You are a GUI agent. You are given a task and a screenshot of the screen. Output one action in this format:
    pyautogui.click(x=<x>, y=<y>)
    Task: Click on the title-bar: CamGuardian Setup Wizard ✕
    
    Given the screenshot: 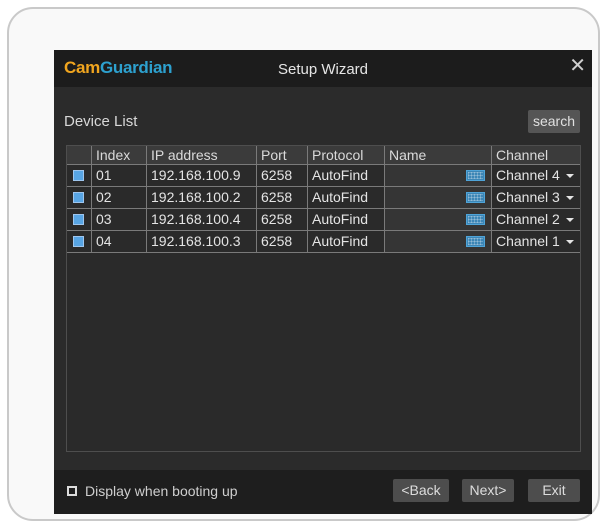 What is the action you would take?
    pyautogui.click(x=323, y=68)
    